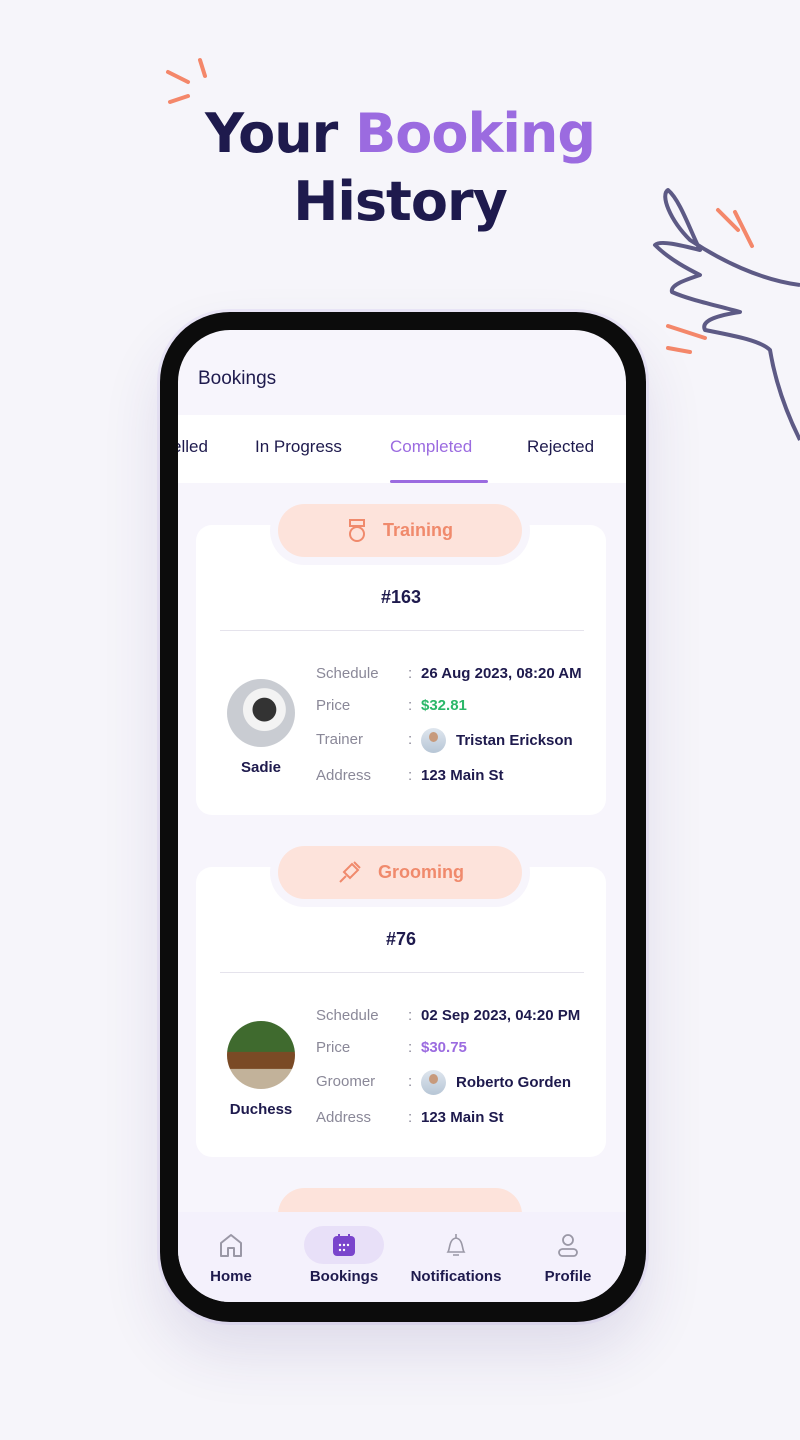 The image size is (800, 1440). What do you see at coordinates (433, 740) in the screenshot?
I see `trainer-avatar` at bounding box center [433, 740].